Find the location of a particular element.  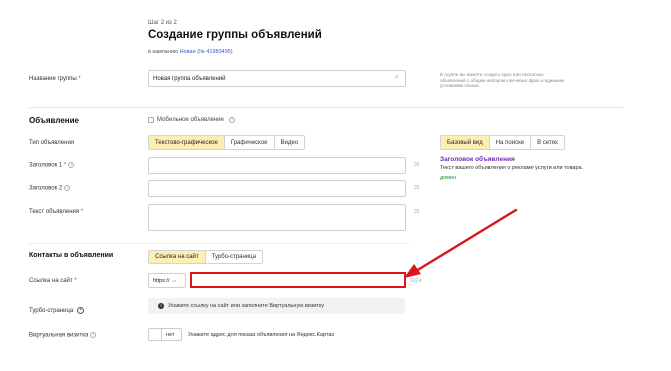

annotation-arrow is located at coordinates (461, 243).